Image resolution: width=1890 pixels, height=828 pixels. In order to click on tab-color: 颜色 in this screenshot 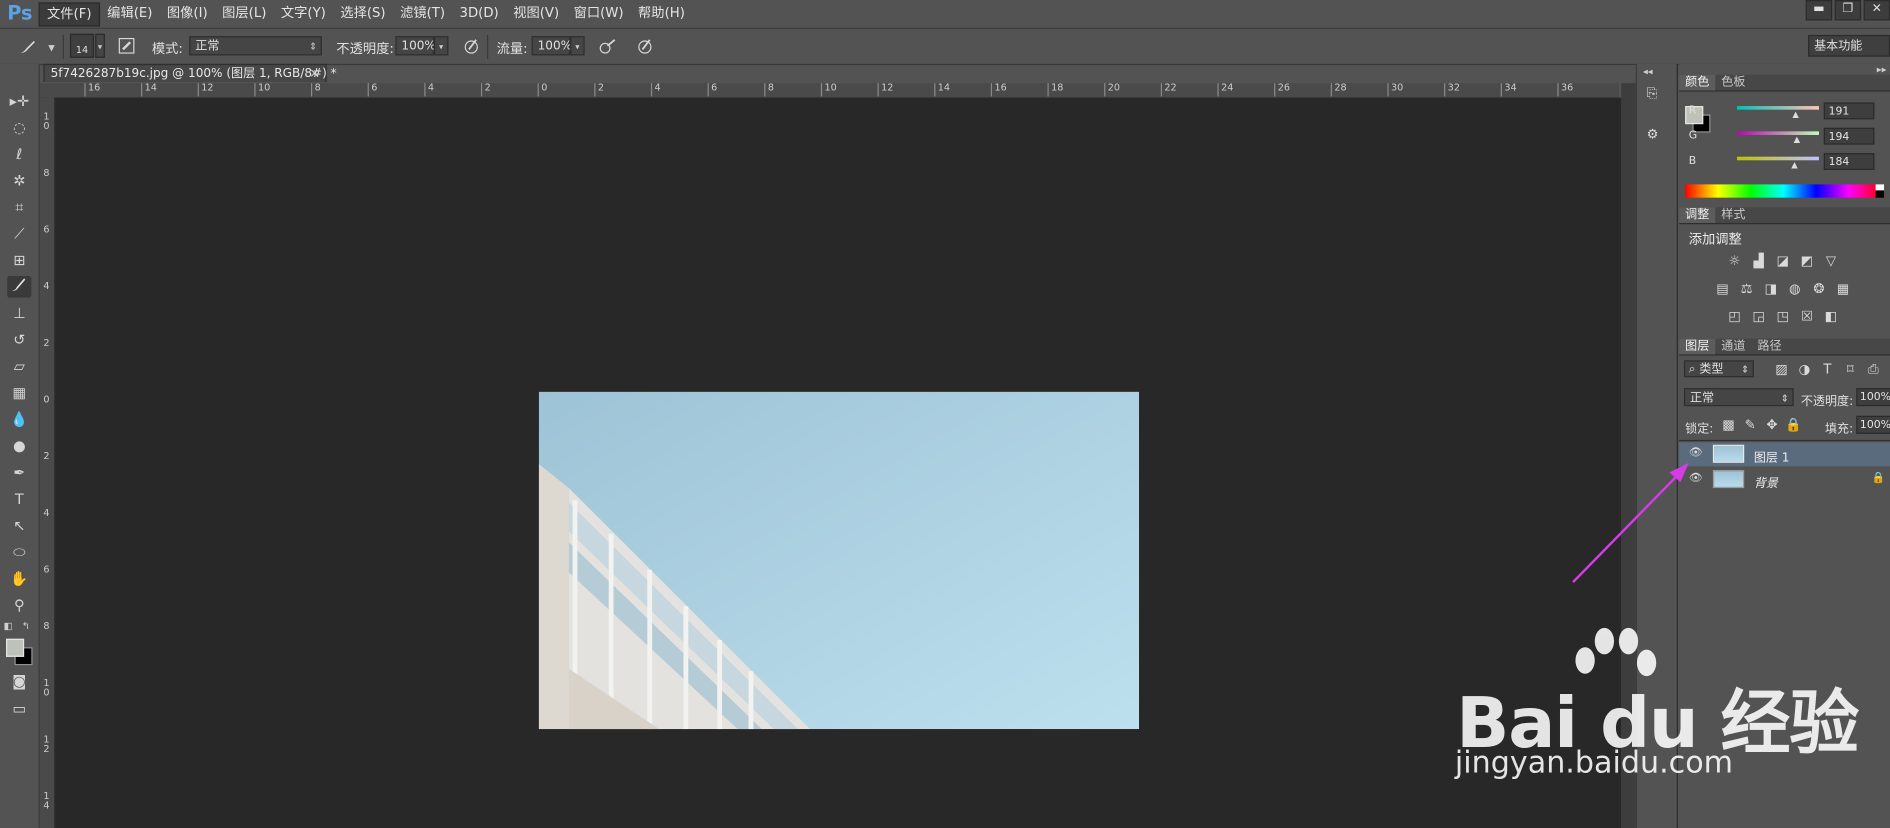, I will do `click(1697, 82)`.